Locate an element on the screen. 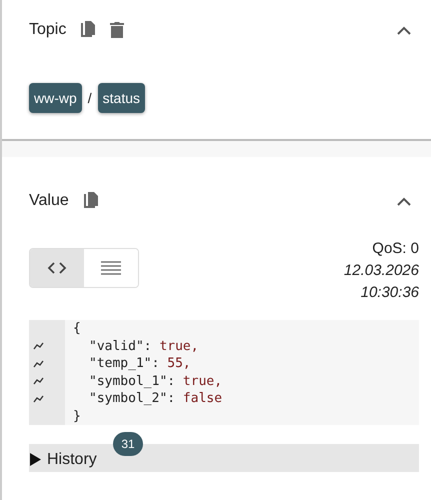 The width and height of the screenshot is (431, 500). section-title: Topic is located at coordinates (47, 30).